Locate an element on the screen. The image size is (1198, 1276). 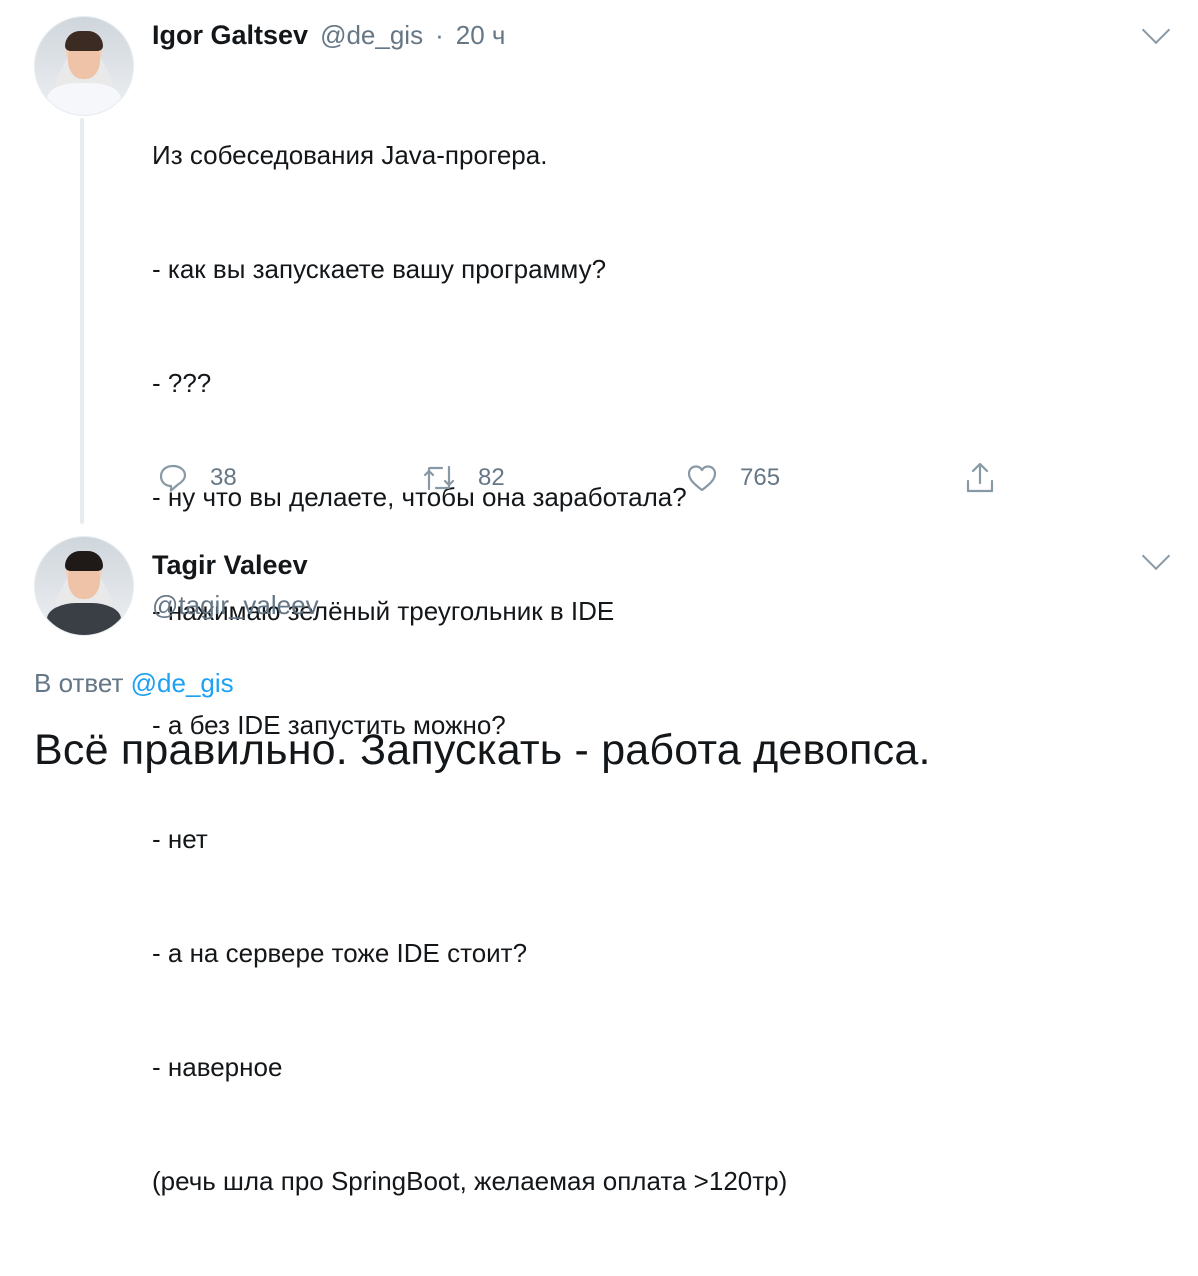
author-handle: @tagir_valeev is located at coordinates (235, 605).